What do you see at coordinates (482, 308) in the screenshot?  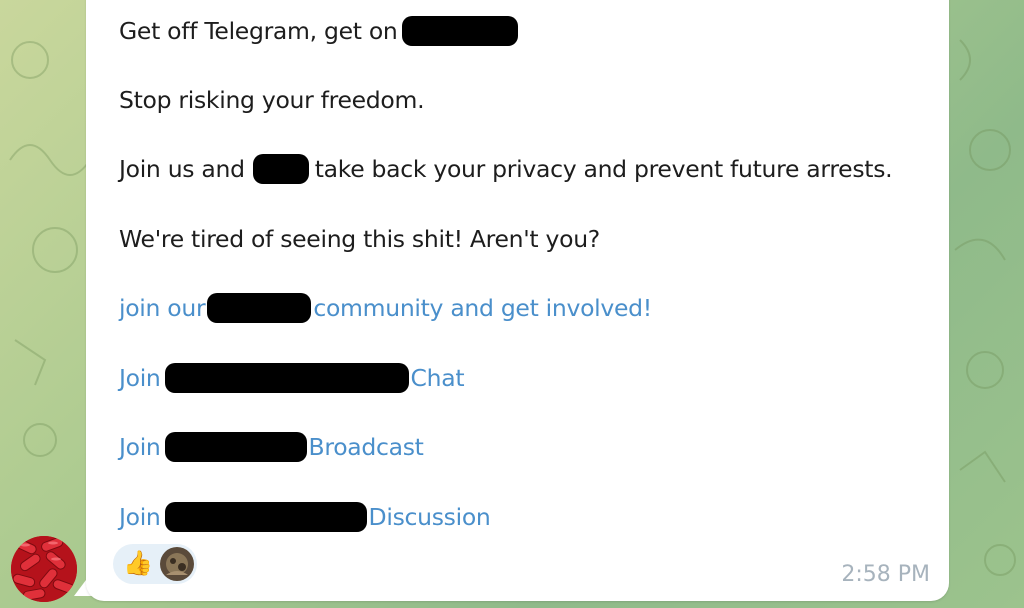 I see `link-text: community and get involved!` at bounding box center [482, 308].